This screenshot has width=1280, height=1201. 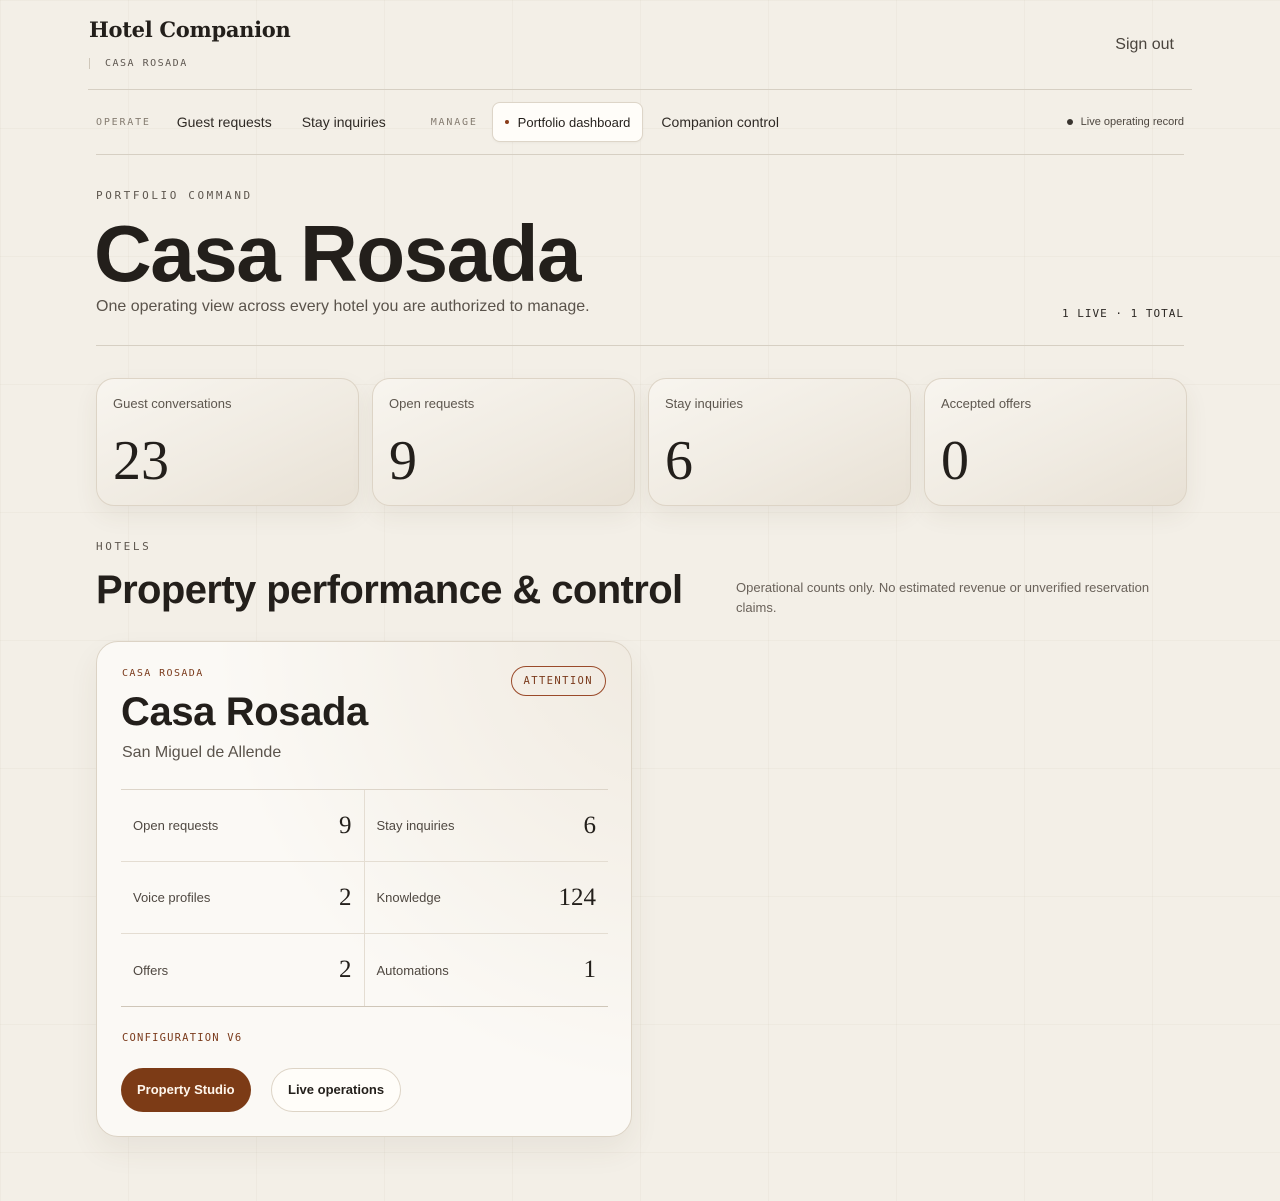 I want to click on stat-value: 9, so click(x=403, y=461).